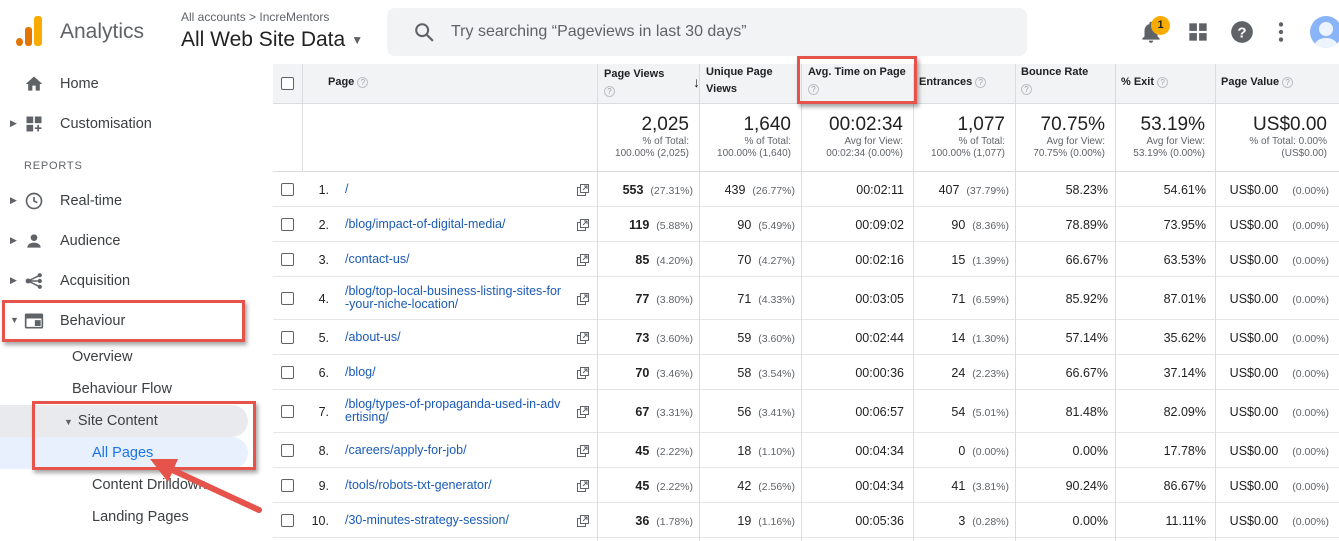 The width and height of the screenshot is (1339, 541). What do you see at coordinates (136, 281) in the screenshot?
I see `sidebar-item-acquisition: ▶ Acquisition` at bounding box center [136, 281].